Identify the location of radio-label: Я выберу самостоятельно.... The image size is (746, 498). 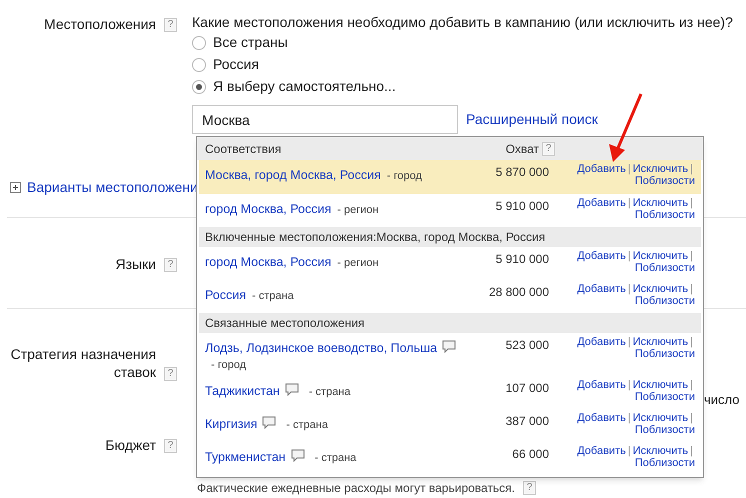
(304, 86).